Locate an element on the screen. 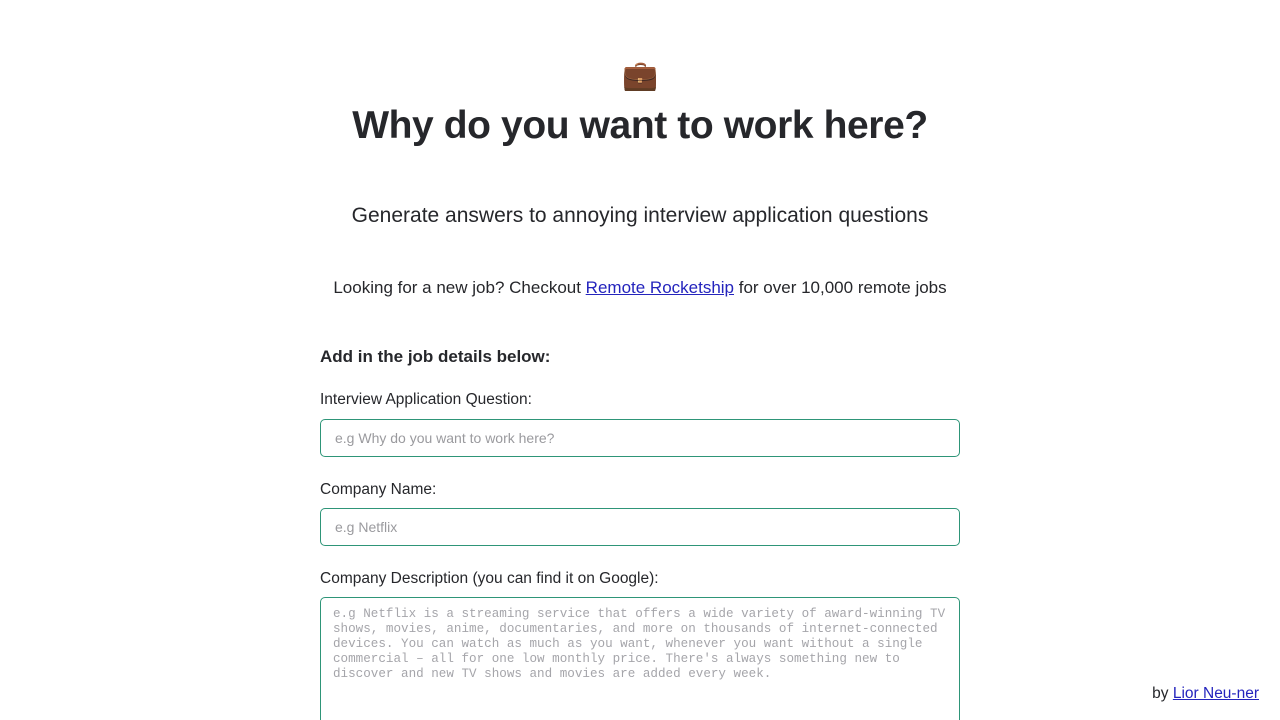  company-name-input is located at coordinates (640, 526).